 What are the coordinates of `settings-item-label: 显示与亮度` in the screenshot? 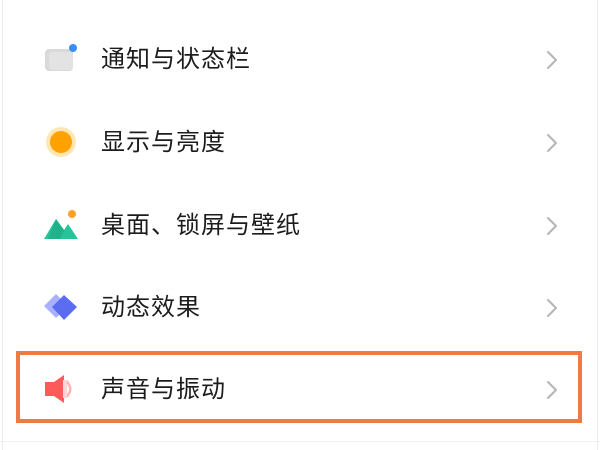 It's located at (163, 142).